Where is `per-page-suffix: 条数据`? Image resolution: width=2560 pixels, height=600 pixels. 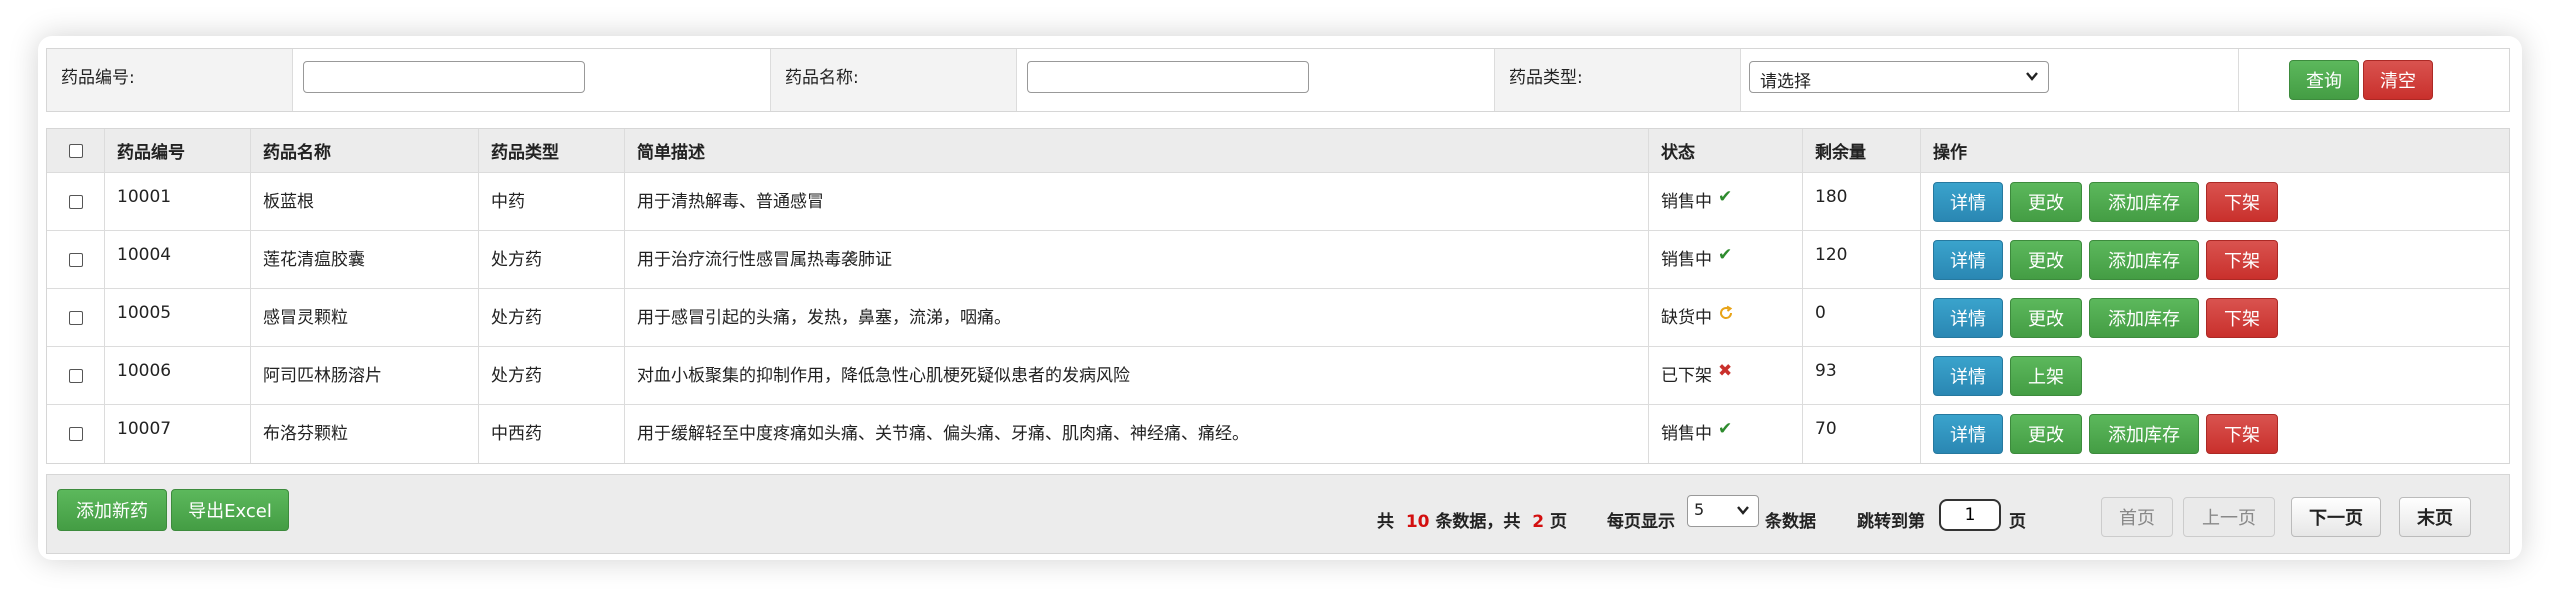
per-page-suffix: 条数据 is located at coordinates (1790, 522).